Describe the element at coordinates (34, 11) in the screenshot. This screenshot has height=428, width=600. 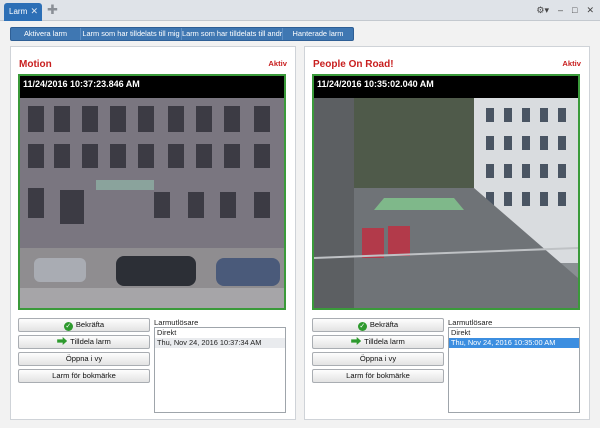
I see `tab-close-icon: ✕` at that location.